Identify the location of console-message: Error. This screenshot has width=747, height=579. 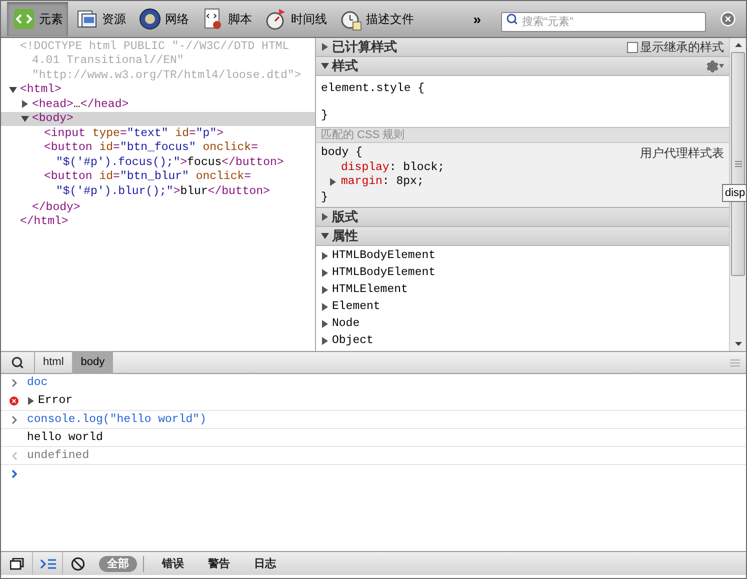
(55, 401).